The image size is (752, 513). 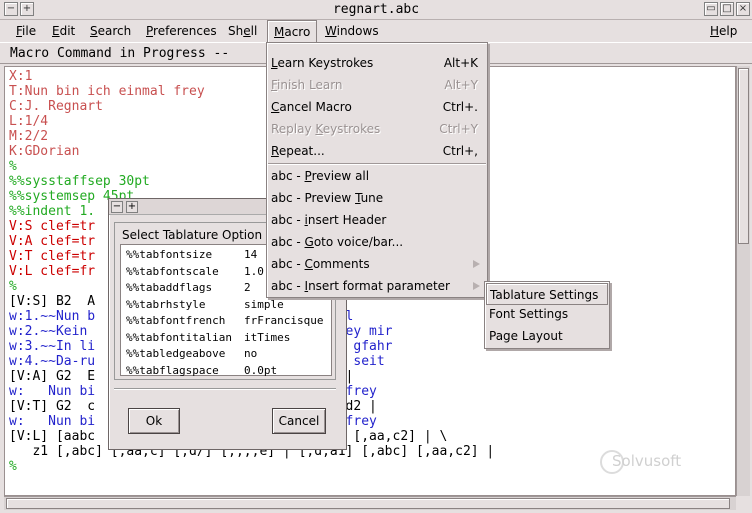 What do you see at coordinates (743, 503) in the screenshot?
I see `scroll-corner` at bounding box center [743, 503].